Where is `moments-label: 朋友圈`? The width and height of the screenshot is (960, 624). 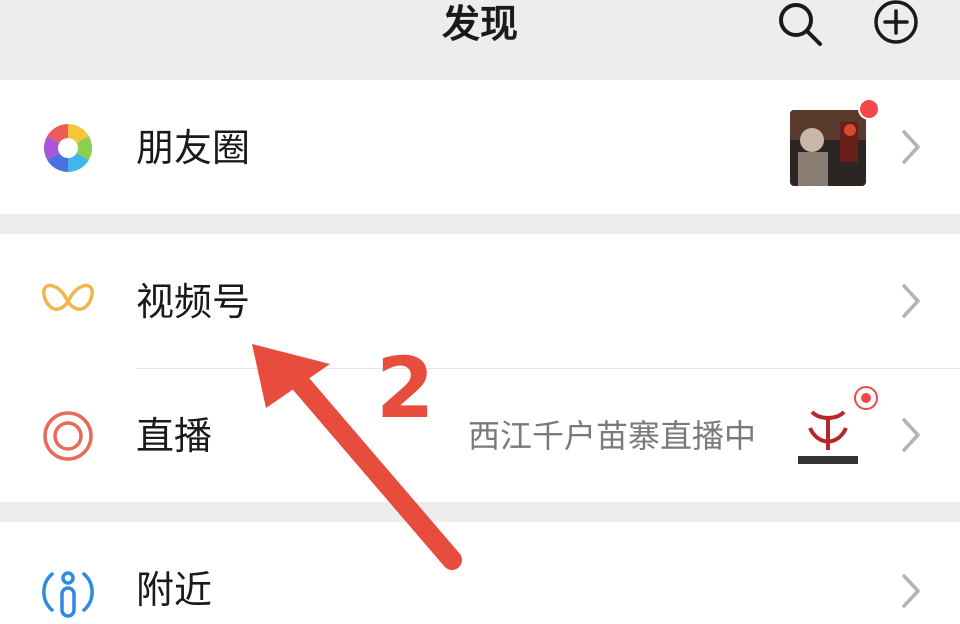
moments-label: 朋友圈 is located at coordinates (193, 148).